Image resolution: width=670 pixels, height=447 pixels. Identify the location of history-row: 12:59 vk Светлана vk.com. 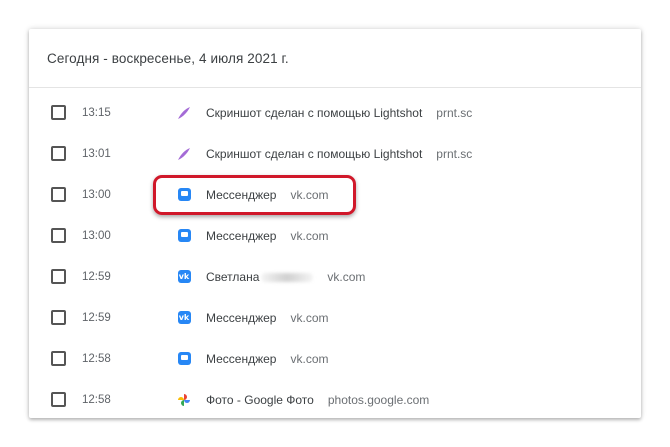
(335, 276).